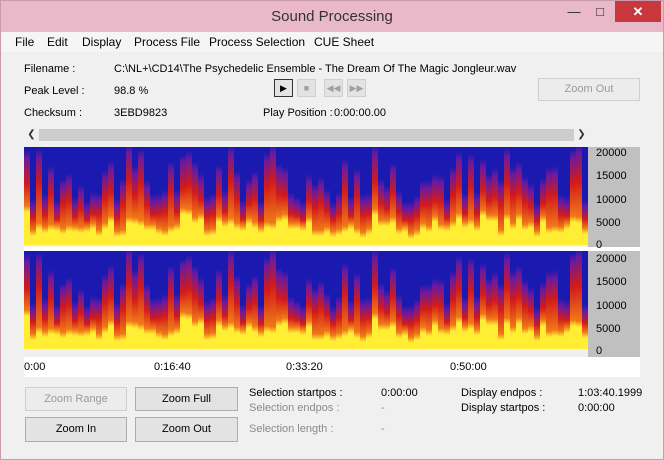 This screenshot has height=460, width=664. I want to click on x-tick: 0:33:20, so click(304, 367).